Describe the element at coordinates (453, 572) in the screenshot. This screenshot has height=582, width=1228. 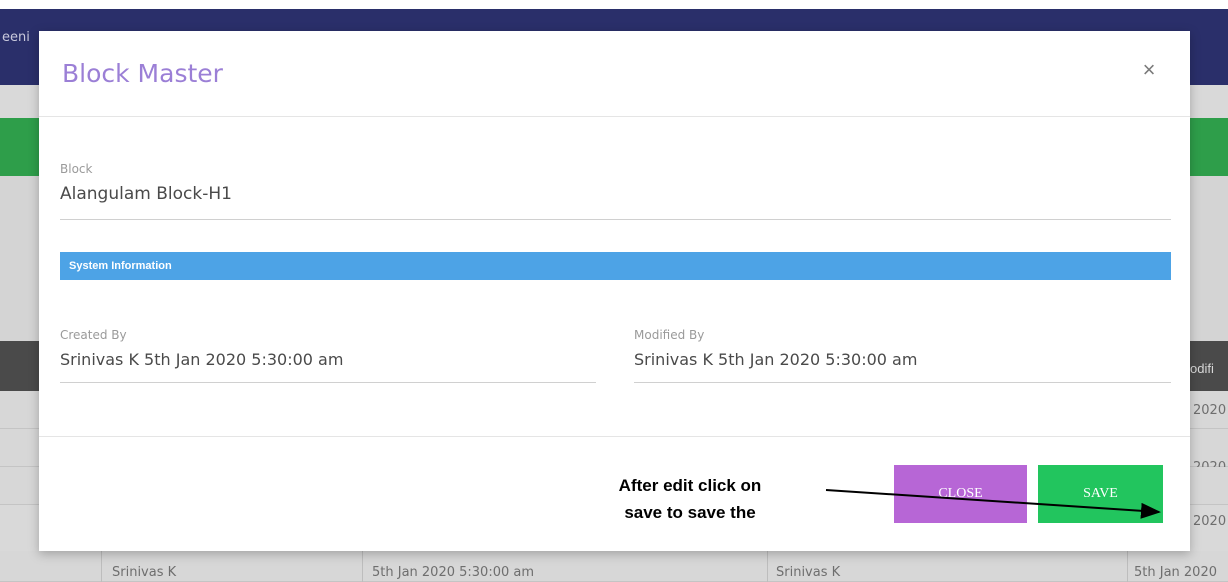
I see `table-cell-created-on: 5th Jan 2020 5:30:00 am` at that location.